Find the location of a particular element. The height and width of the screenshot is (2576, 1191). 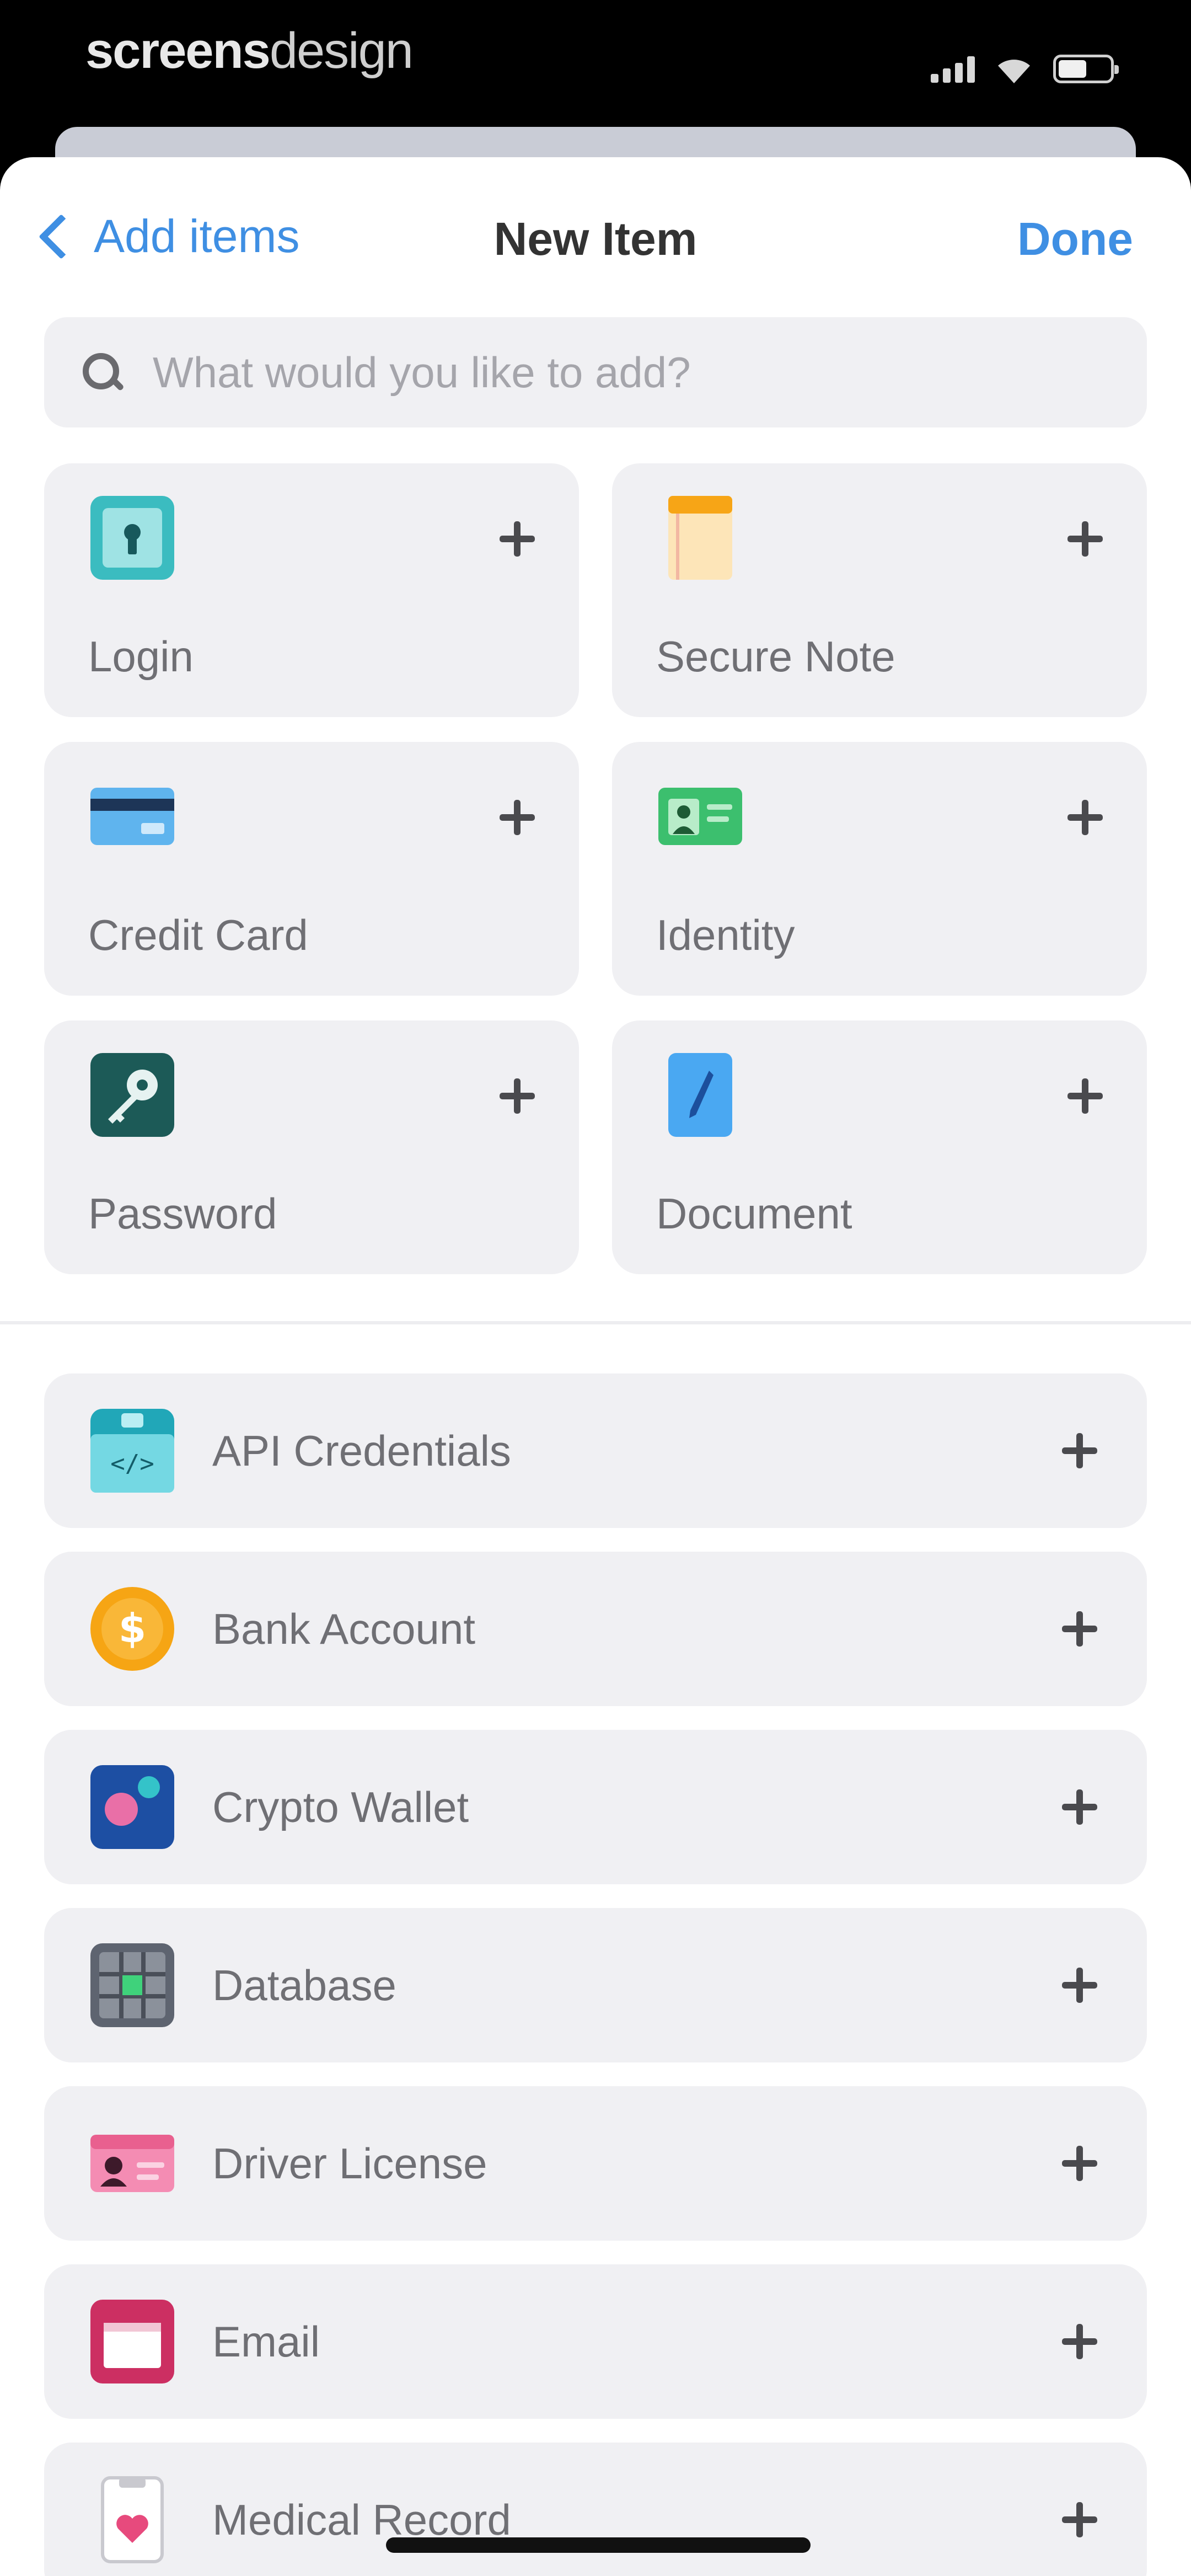

search-bar is located at coordinates (595, 372).